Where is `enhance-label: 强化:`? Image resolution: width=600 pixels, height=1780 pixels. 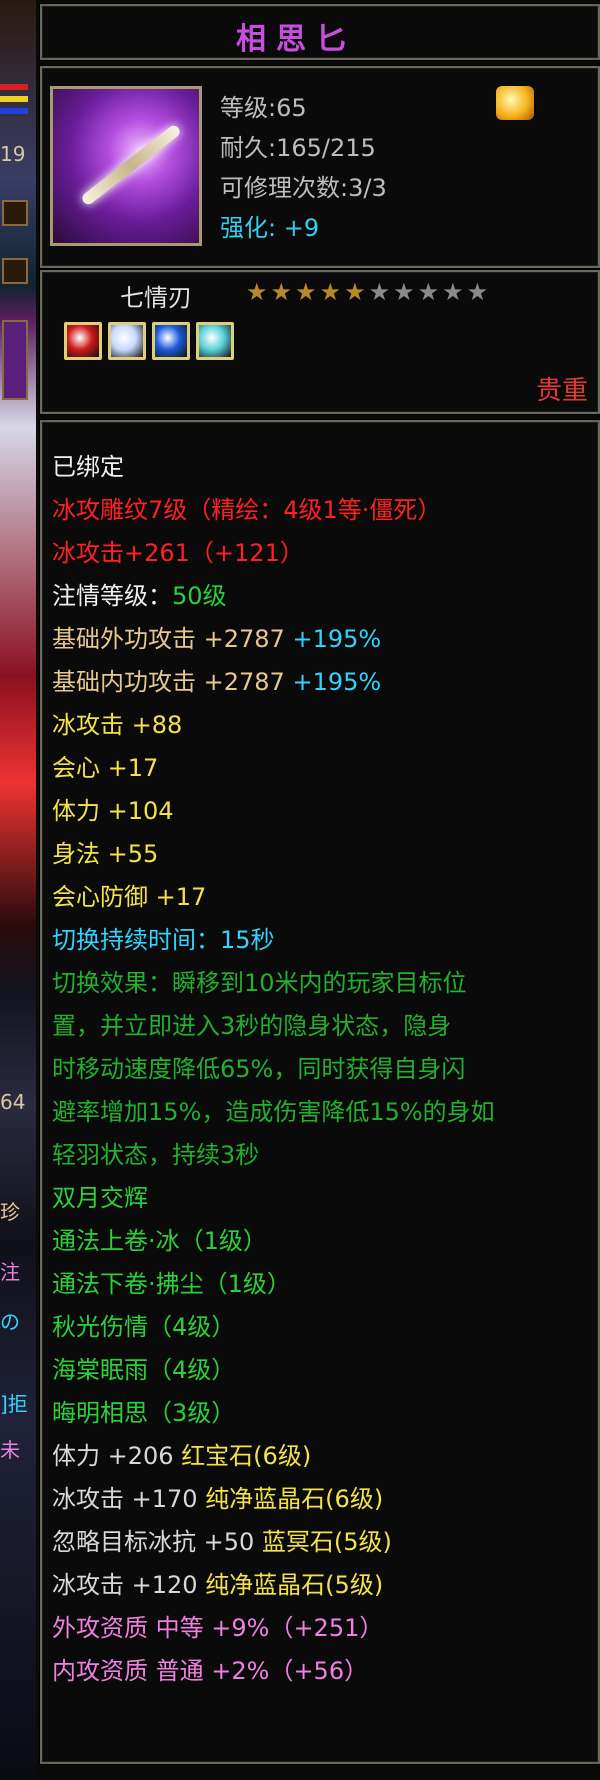
enhance-label: 强化: is located at coordinates (248, 228).